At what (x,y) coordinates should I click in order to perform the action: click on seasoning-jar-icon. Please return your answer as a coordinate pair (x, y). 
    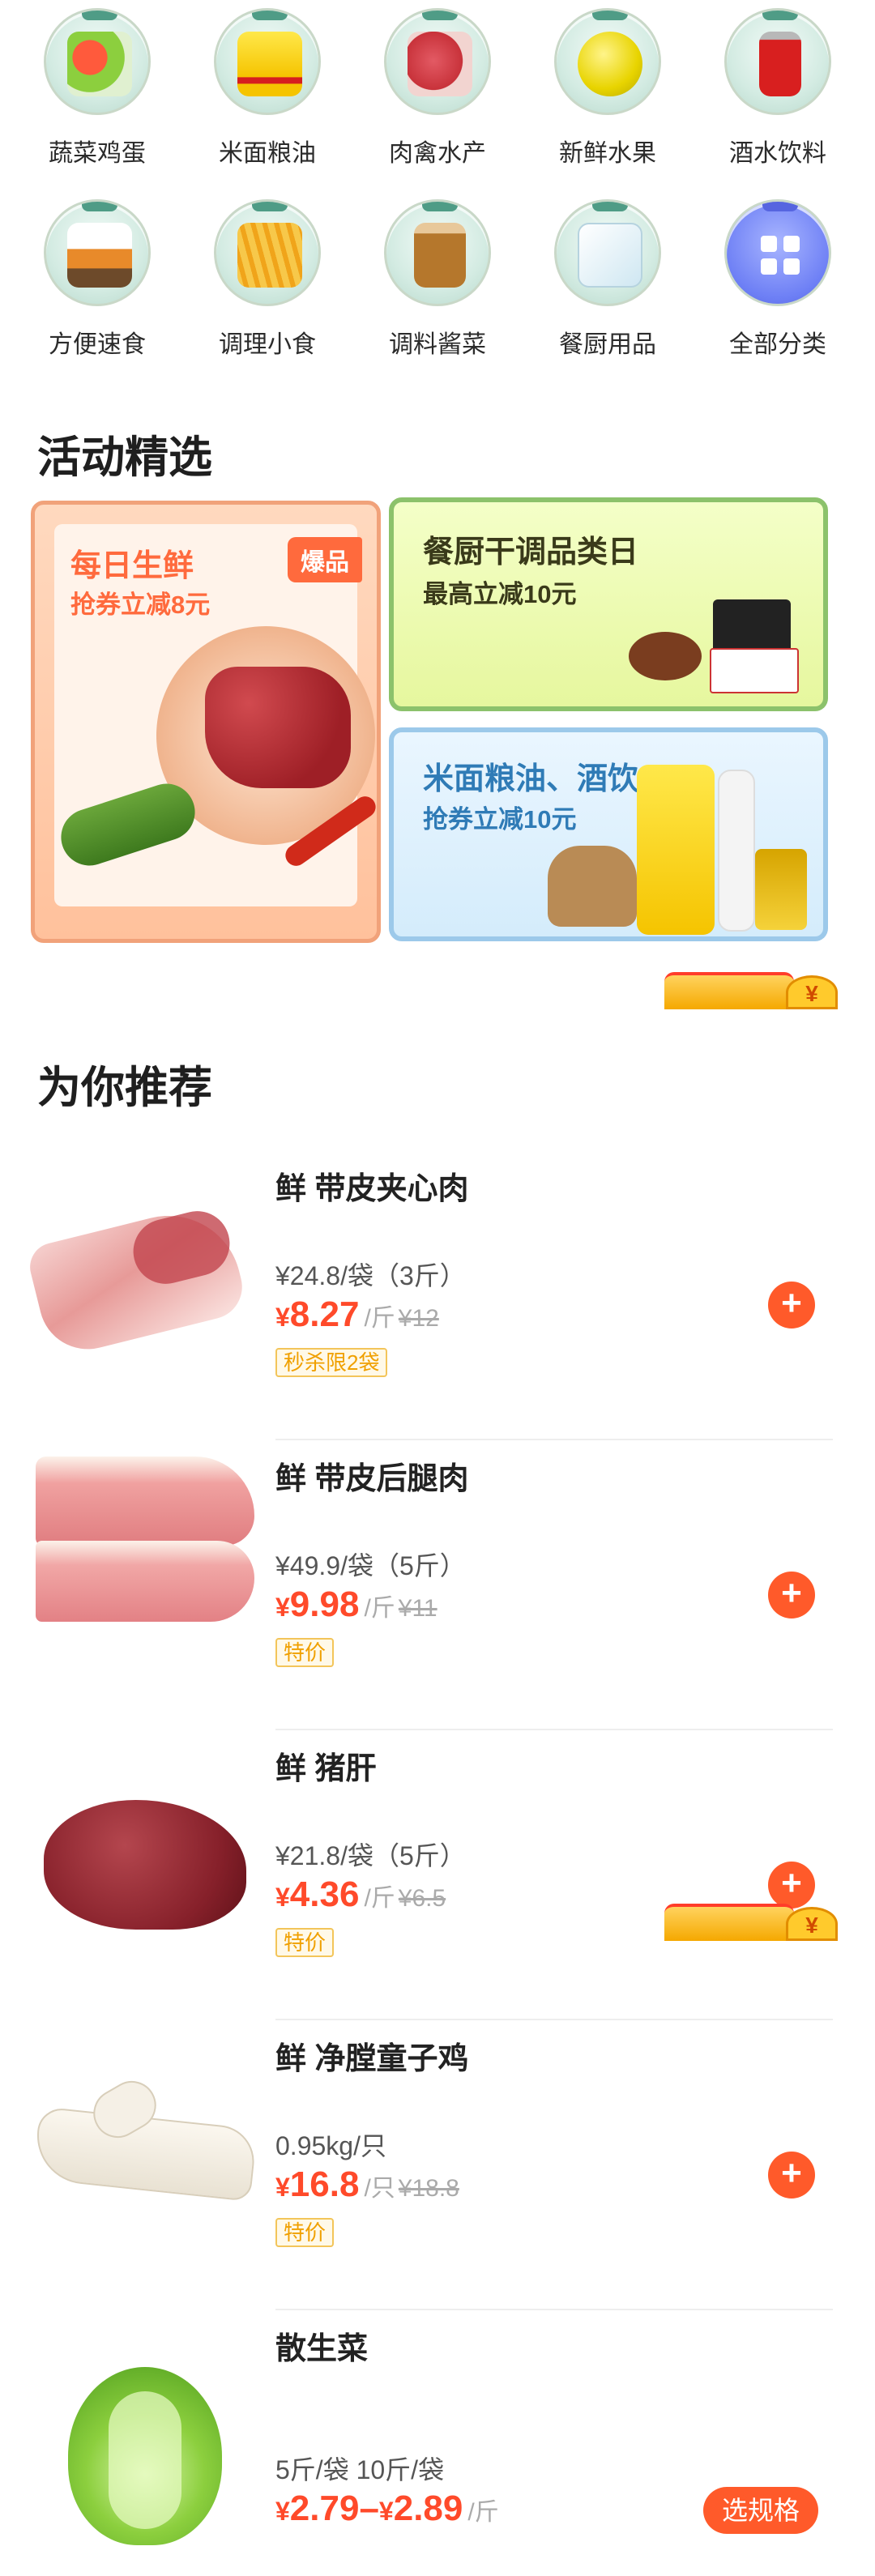
    Looking at the image, I should click on (437, 252).